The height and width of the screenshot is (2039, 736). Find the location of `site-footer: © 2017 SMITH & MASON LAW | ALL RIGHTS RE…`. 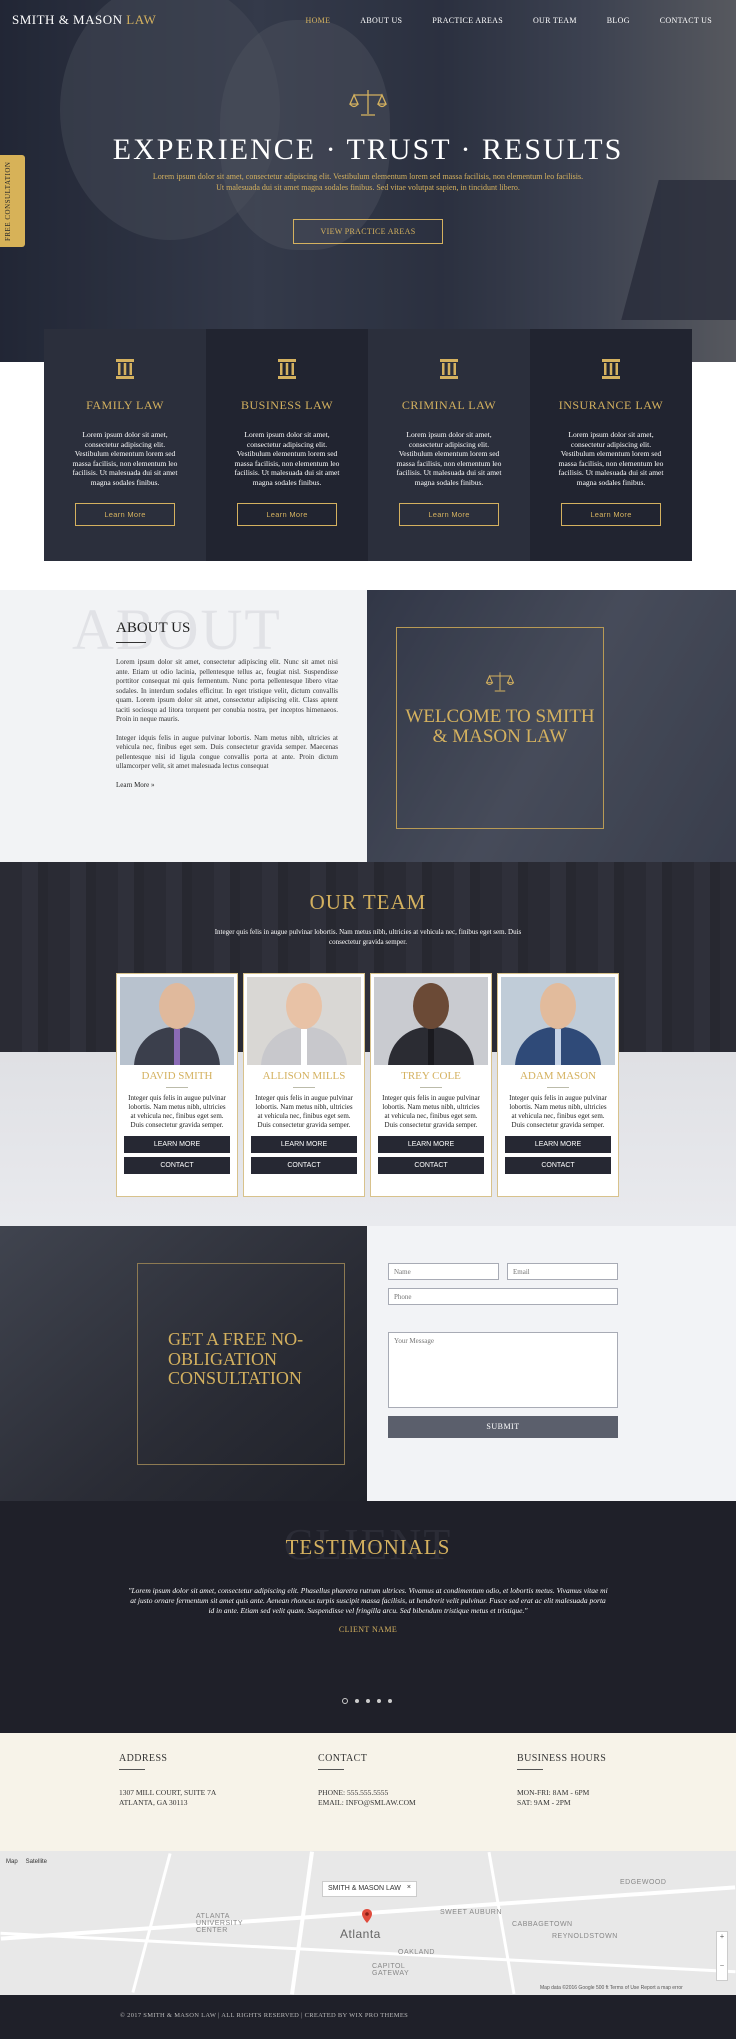

site-footer: © 2017 SMITH & MASON LAW | ALL RIGHTS RE… is located at coordinates (368, 2017).